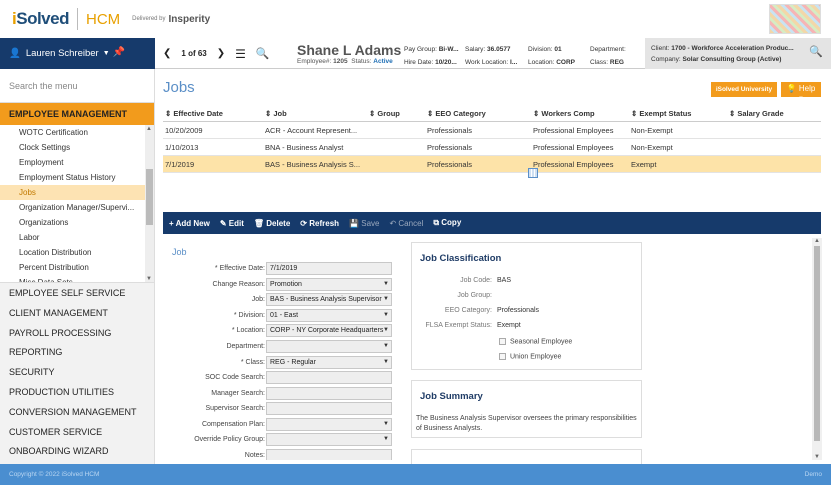 This screenshot has height=485, width=831. Describe the element at coordinates (77, 392) in the screenshot. I see `sidebar-item-production-utilities: PRODUCTION UTILITIES` at that location.